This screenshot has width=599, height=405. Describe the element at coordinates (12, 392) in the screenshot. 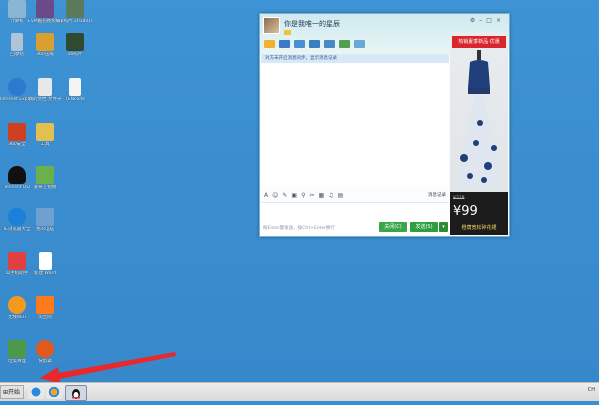

I see `start-button: ⊞开始` at that location.